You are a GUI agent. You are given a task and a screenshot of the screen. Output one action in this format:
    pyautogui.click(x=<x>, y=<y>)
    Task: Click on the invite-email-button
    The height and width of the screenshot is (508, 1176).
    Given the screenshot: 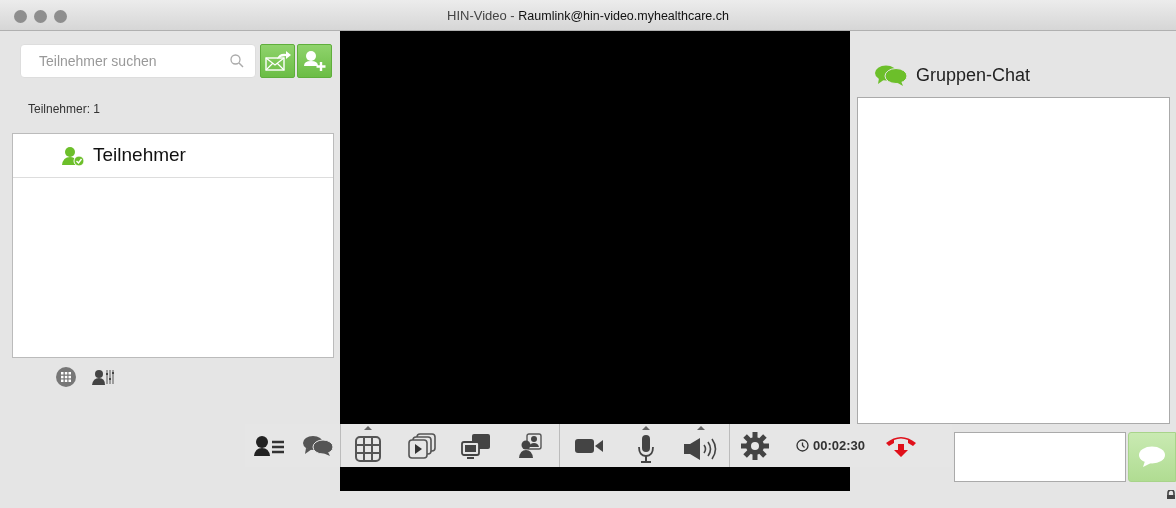 What is the action you would take?
    pyautogui.click(x=277, y=61)
    